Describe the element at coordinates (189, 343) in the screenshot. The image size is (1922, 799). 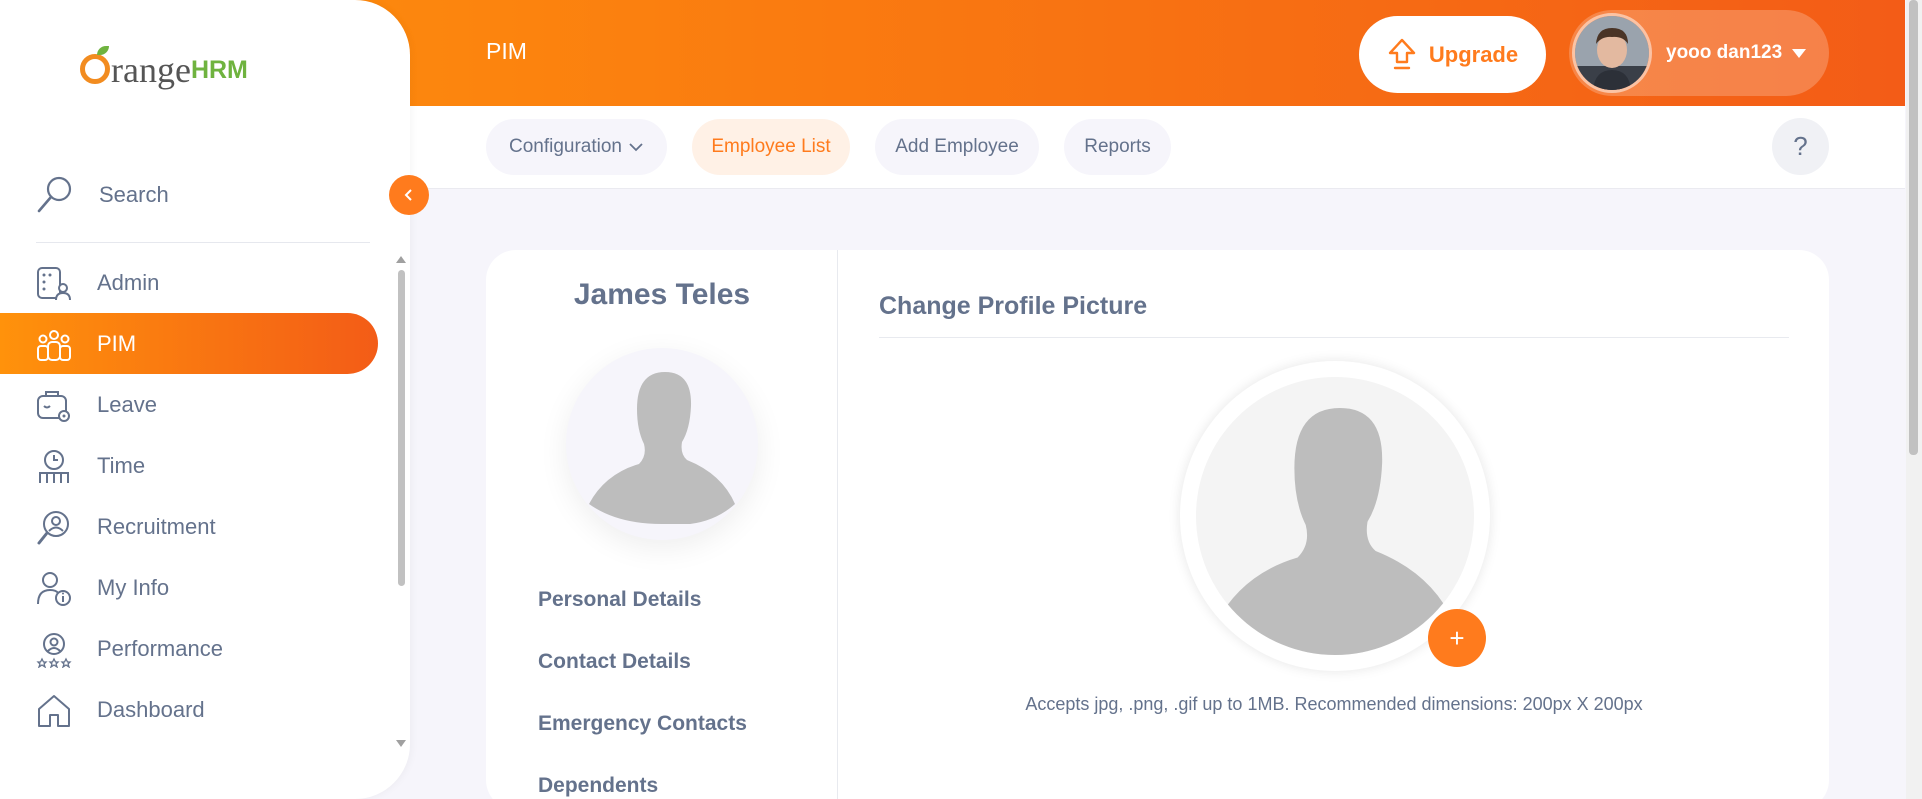
I see `sidebar-item-pim: PIM` at that location.